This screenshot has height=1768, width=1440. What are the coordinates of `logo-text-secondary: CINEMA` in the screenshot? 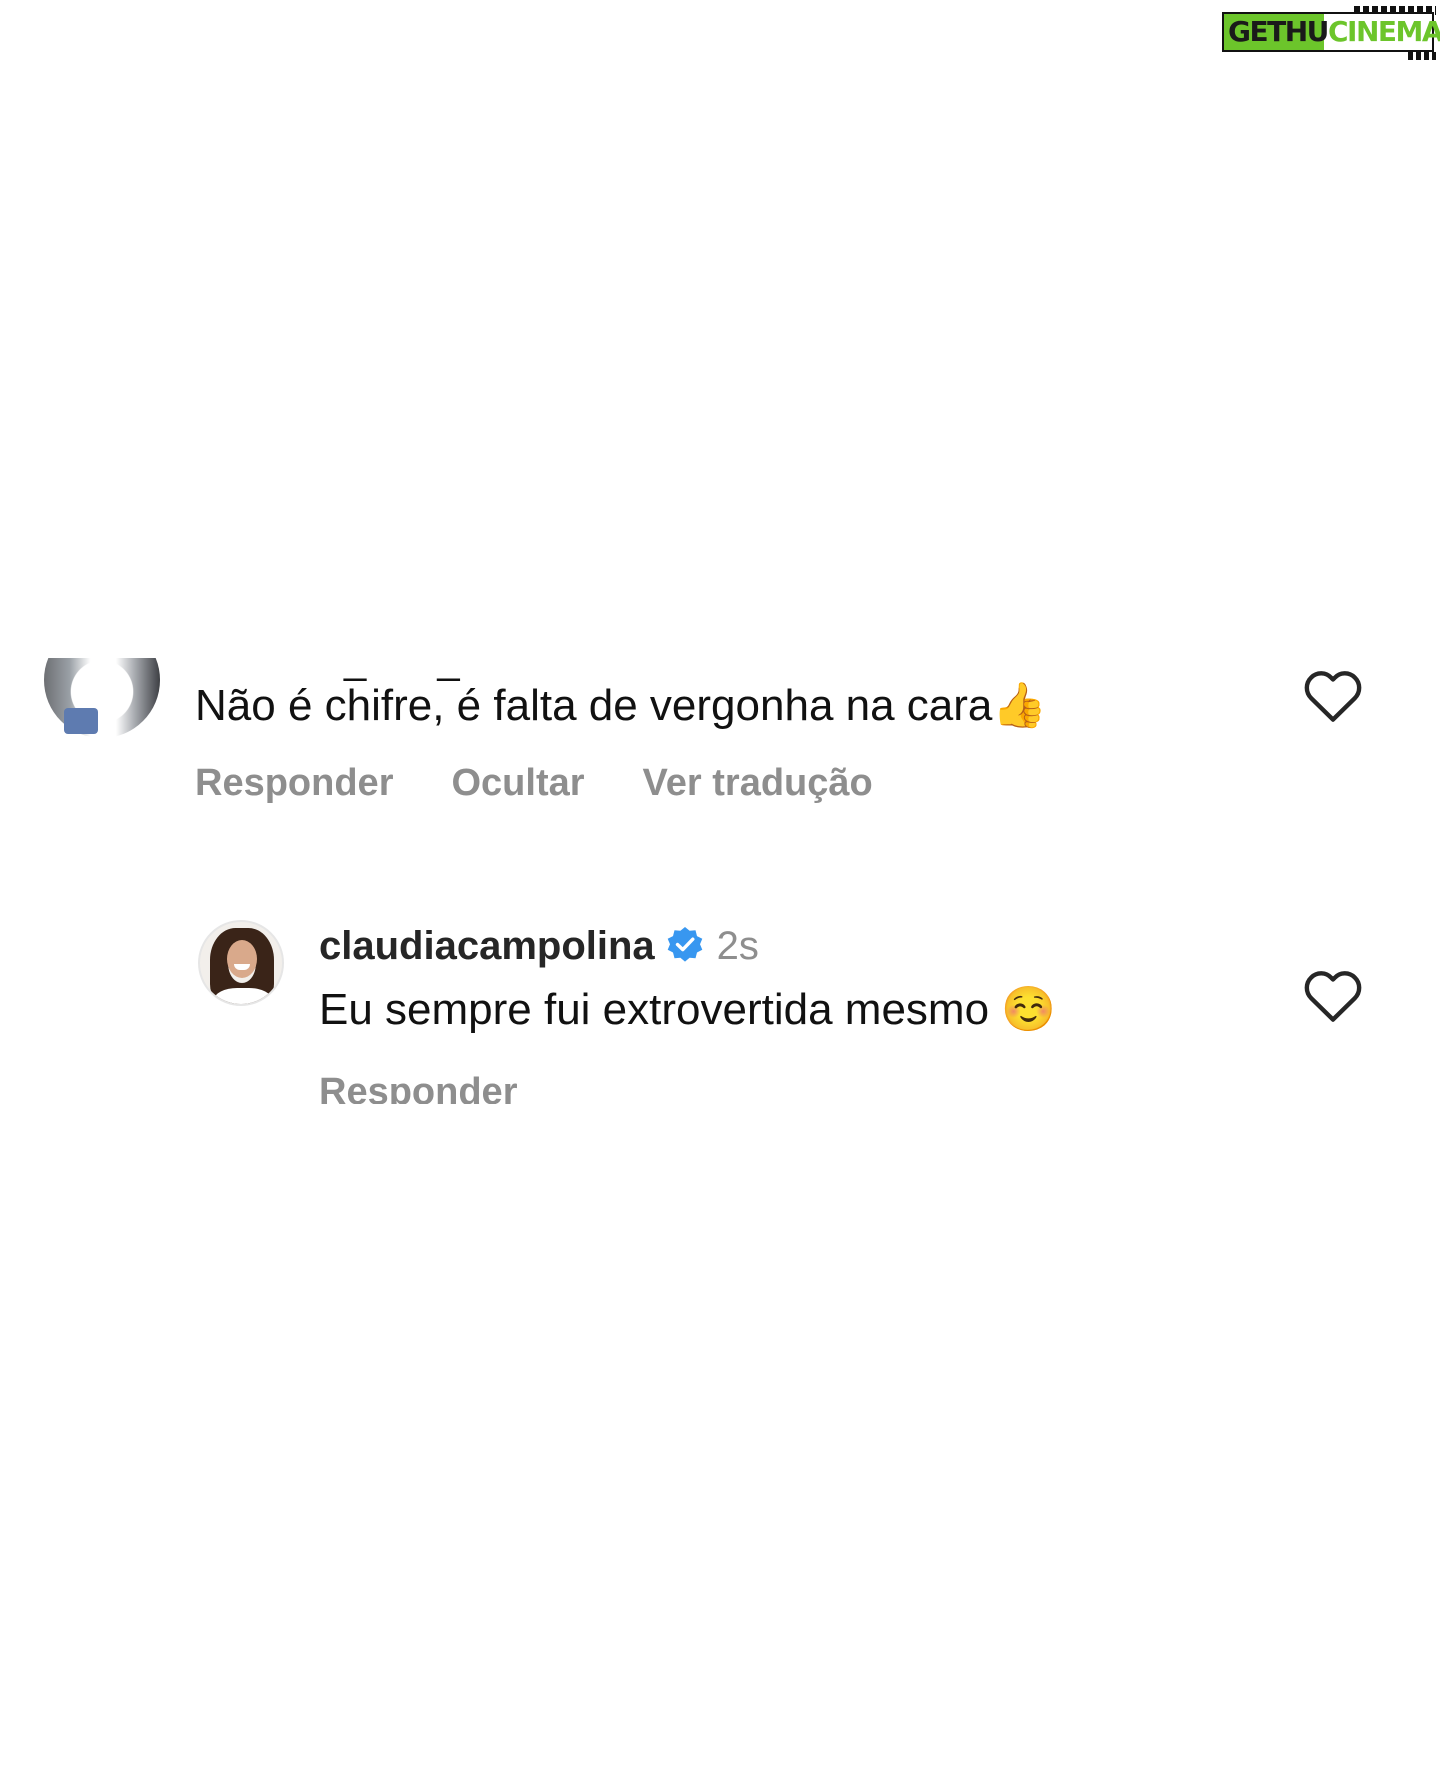 It's located at (1384, 31).